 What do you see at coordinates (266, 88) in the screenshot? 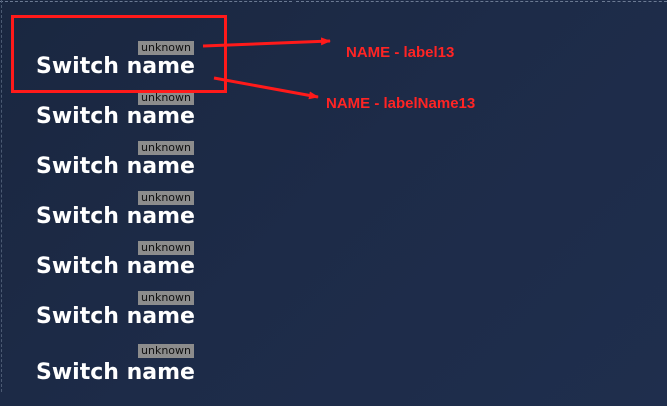
I see `annotation-arrow-name` at bounding box center [266, 88].